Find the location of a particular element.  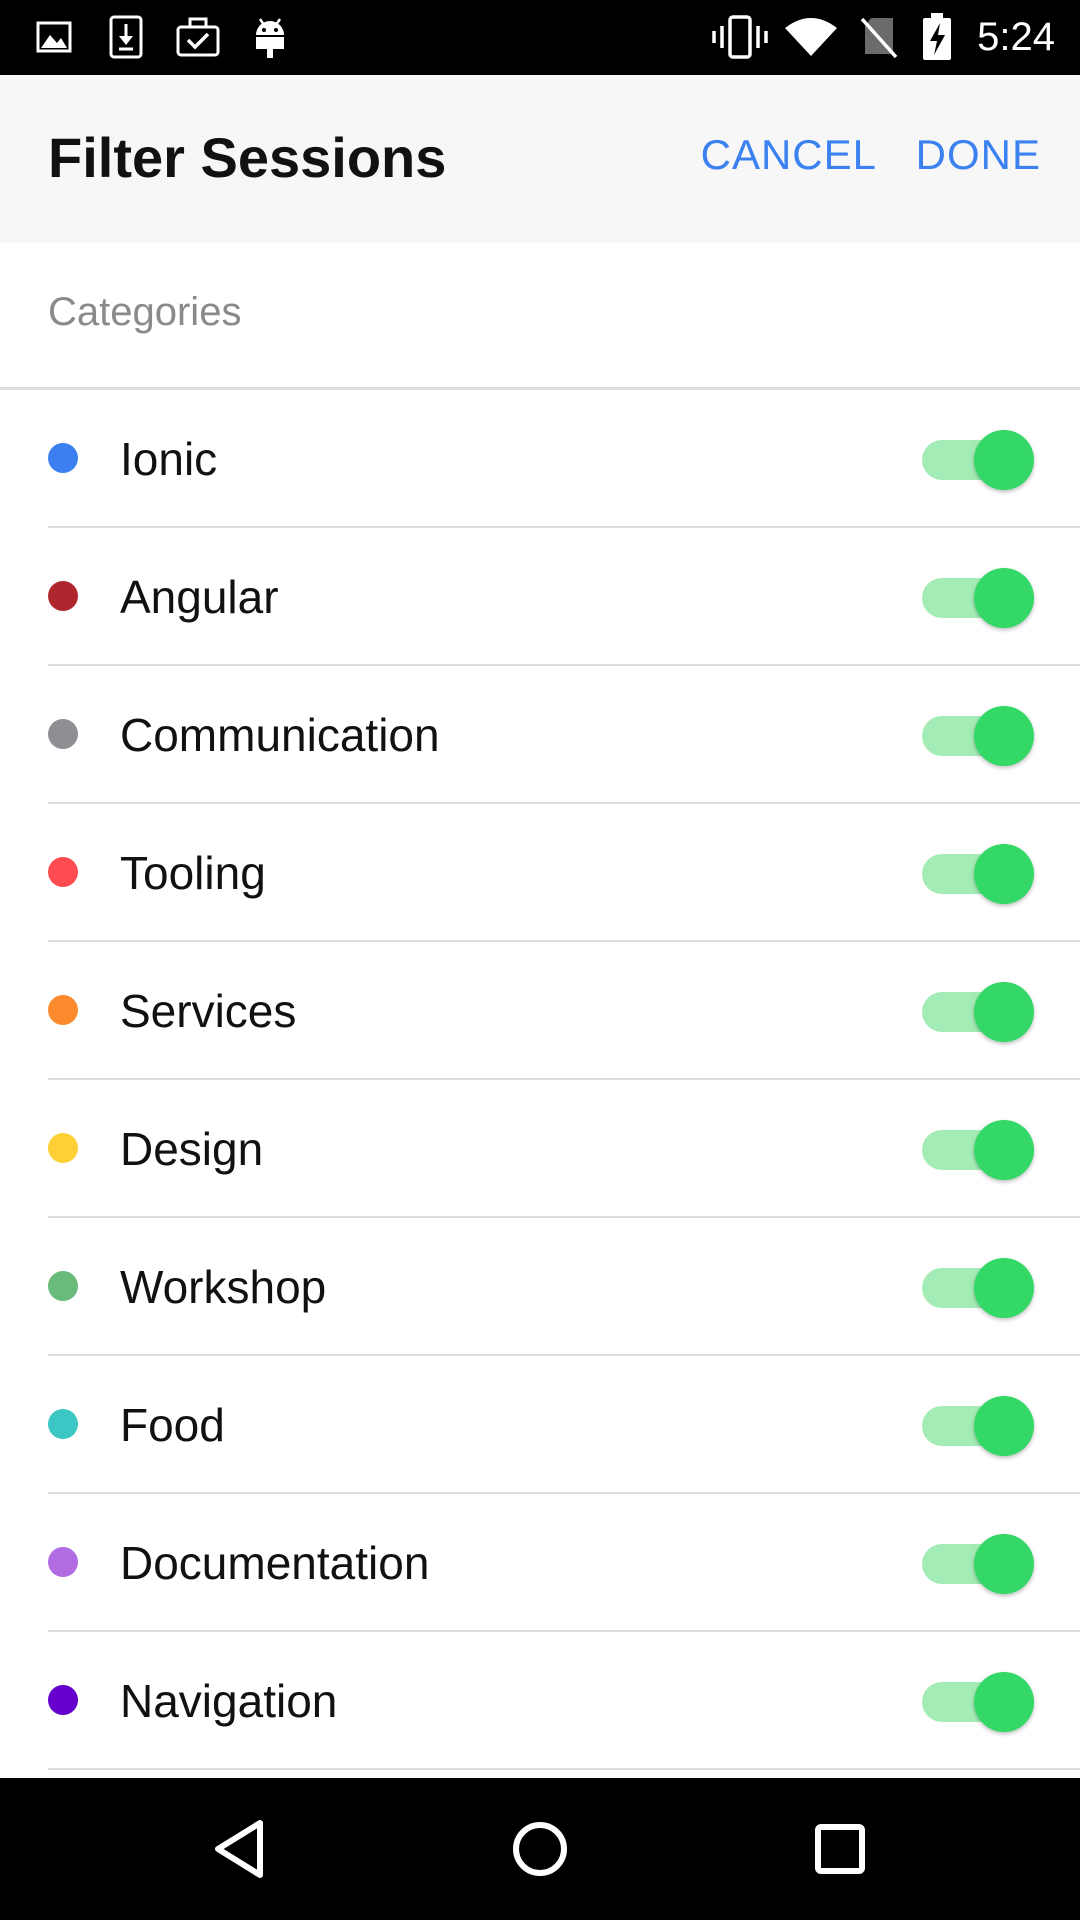

list-item: Angular is located at coordinates (540, 597).